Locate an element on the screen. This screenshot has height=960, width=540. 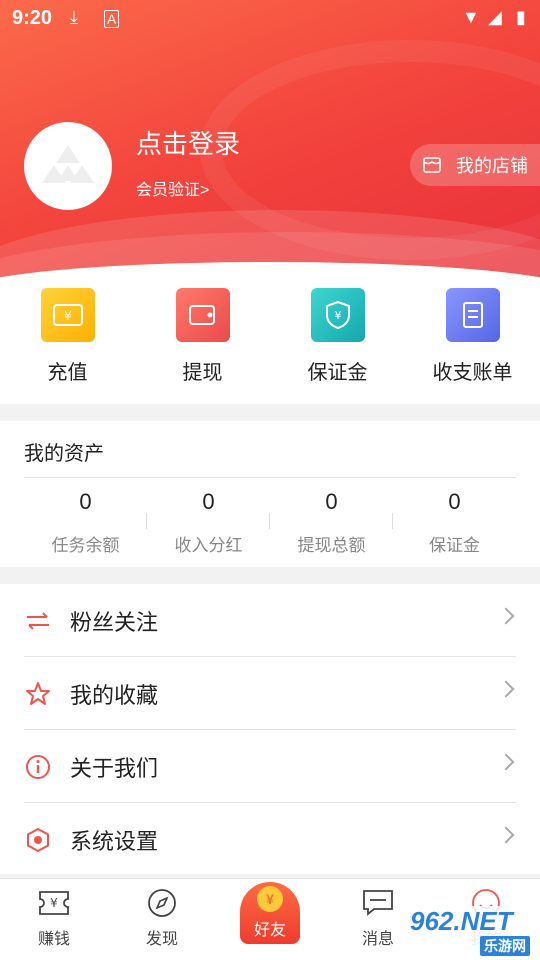
arrows-swap-icon is located at coordinates (38, 621).